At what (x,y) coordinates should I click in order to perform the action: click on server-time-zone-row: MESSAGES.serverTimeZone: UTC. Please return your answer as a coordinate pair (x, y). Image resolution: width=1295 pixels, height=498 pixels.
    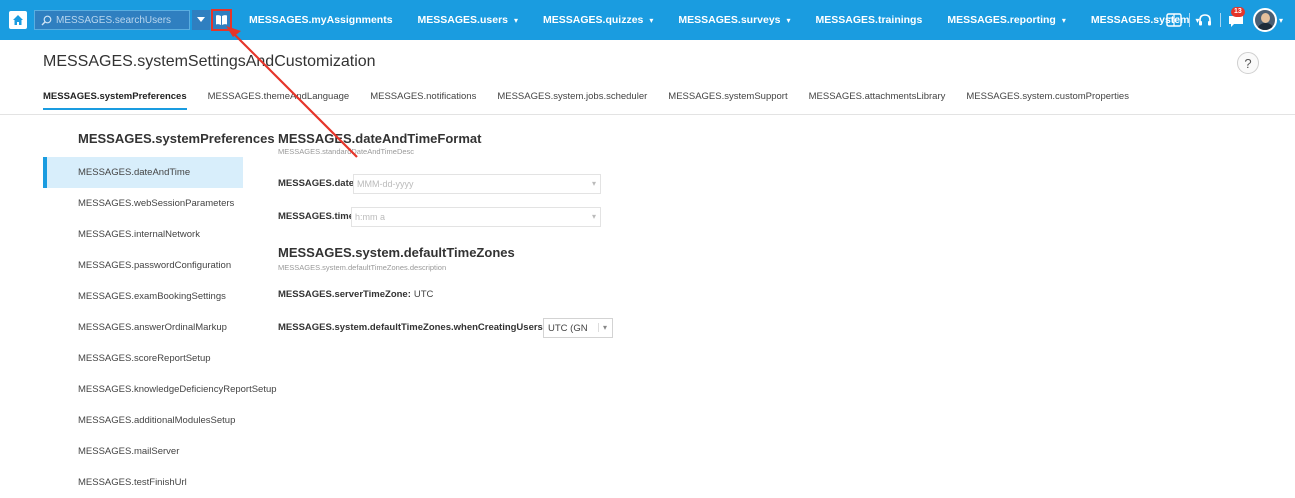
    Looking at the image, I should click on (355, 294).